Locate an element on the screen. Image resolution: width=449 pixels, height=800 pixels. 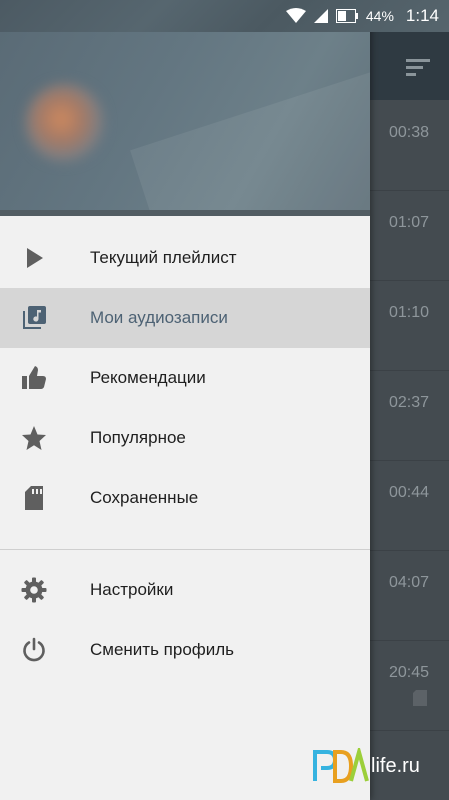
menu-item-popular: Популярное is located at coordinates (185, 438).